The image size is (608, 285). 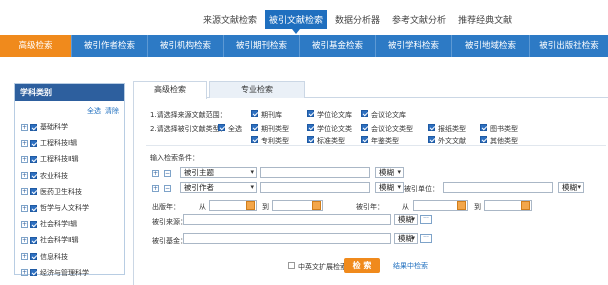 I want to click on type-journal: 期刊类型, so click(x=270, y=129).